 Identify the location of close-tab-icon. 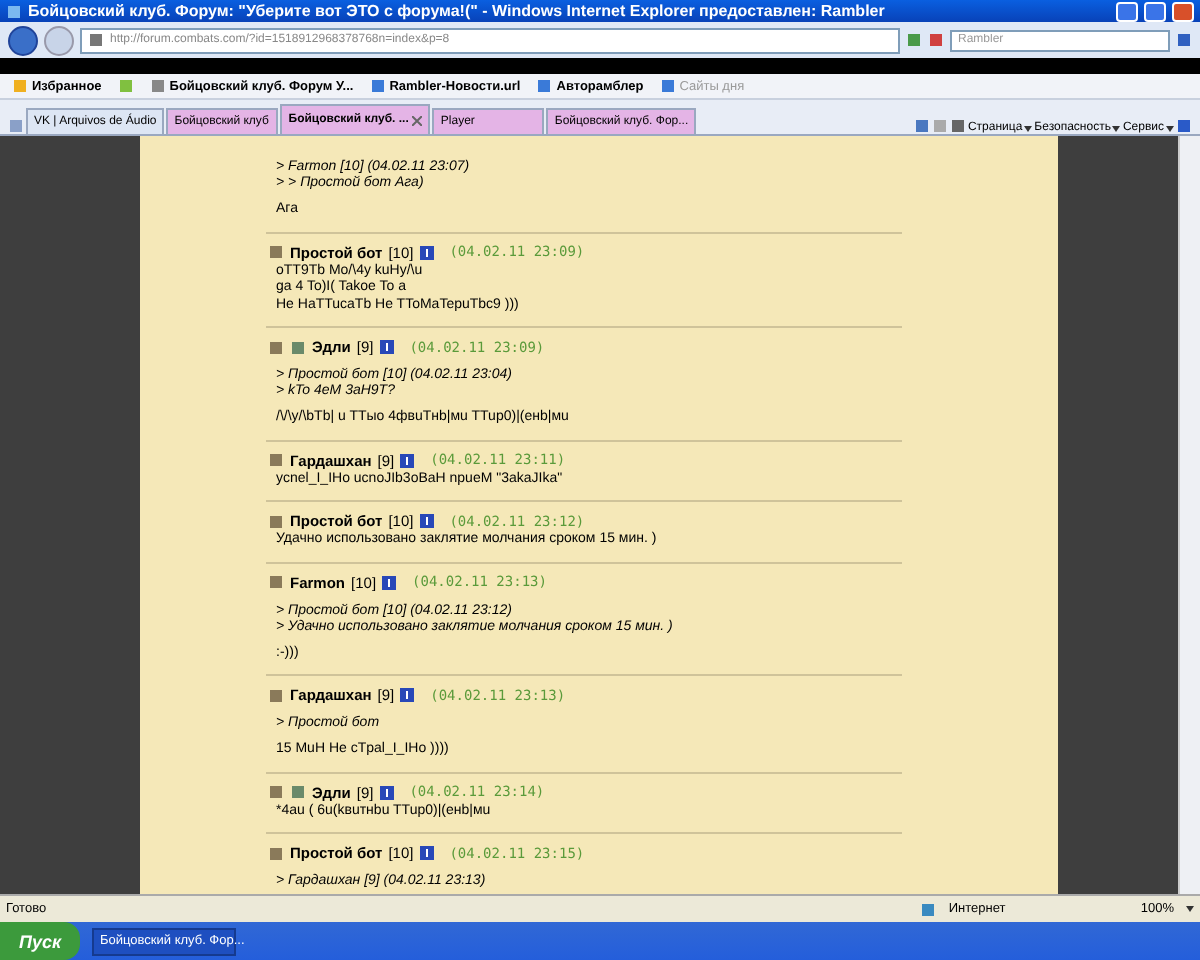
(417, 120).